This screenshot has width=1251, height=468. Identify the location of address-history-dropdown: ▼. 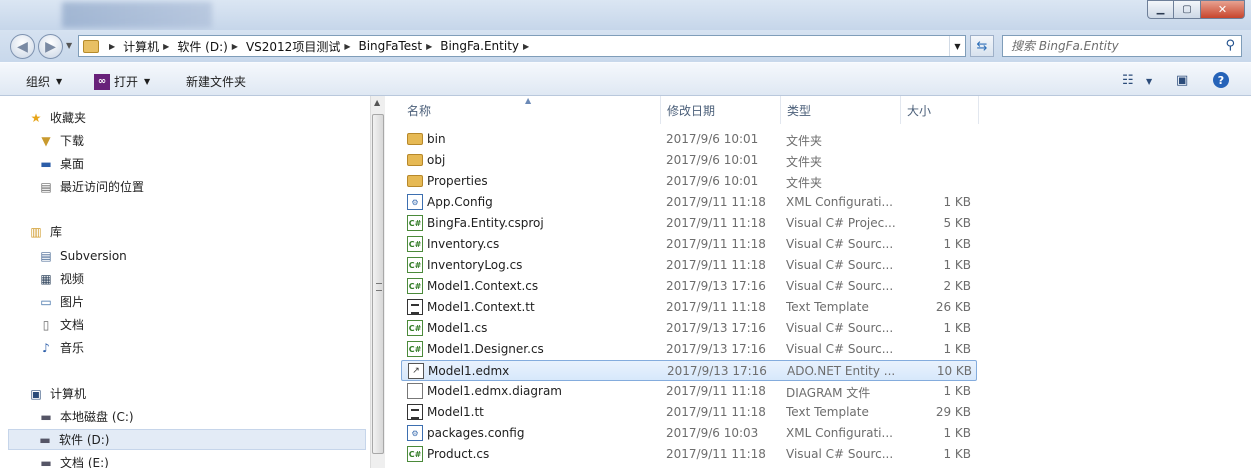
(957, 46).